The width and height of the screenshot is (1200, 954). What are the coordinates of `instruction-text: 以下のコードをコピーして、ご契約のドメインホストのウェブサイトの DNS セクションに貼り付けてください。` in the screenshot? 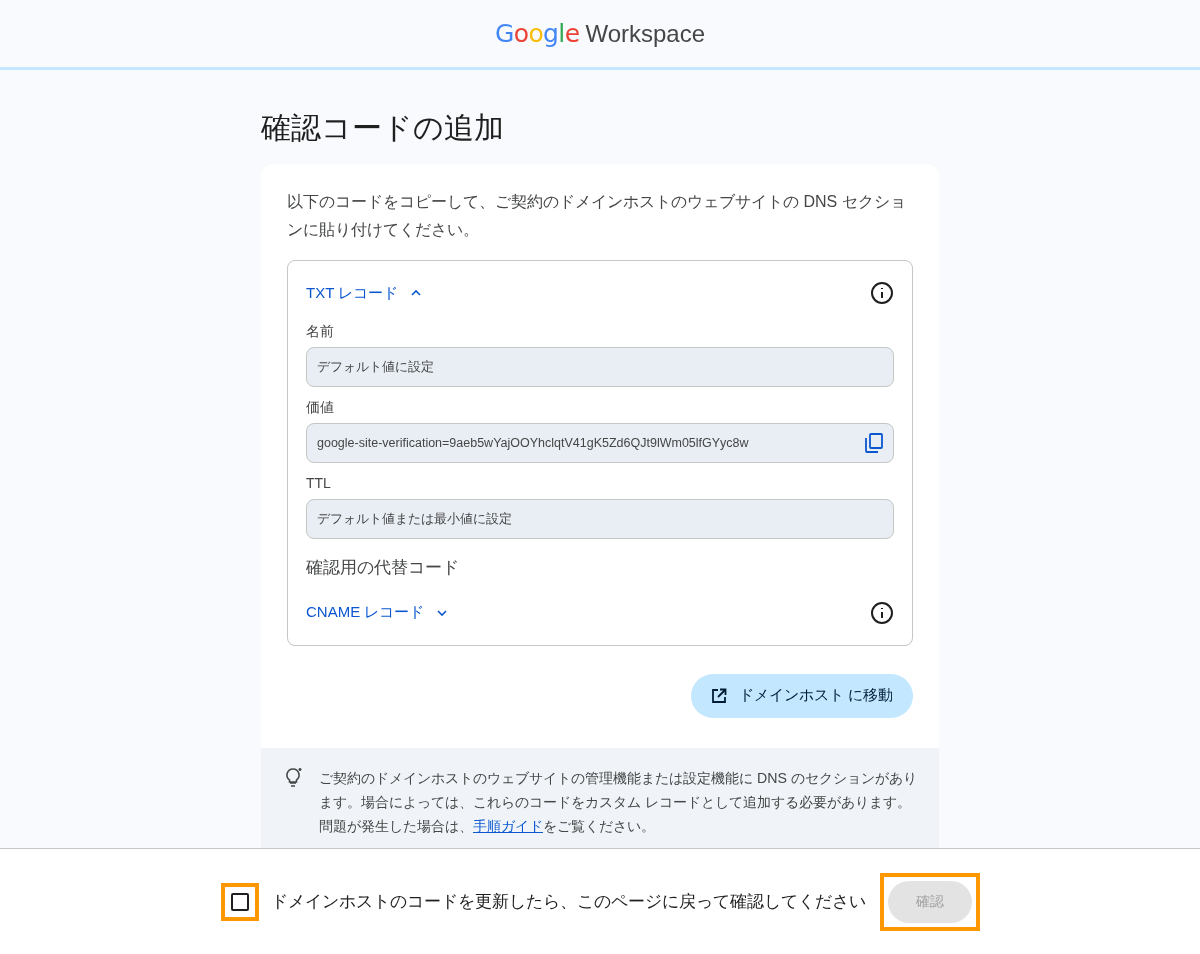 It's located at (597, 216).